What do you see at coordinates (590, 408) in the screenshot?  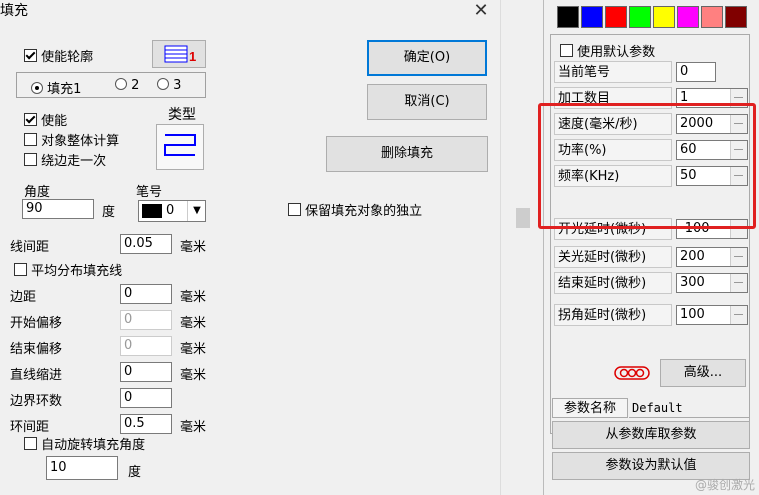 I see `param-name-label: 参数名称` at bounding box center [590, 408].